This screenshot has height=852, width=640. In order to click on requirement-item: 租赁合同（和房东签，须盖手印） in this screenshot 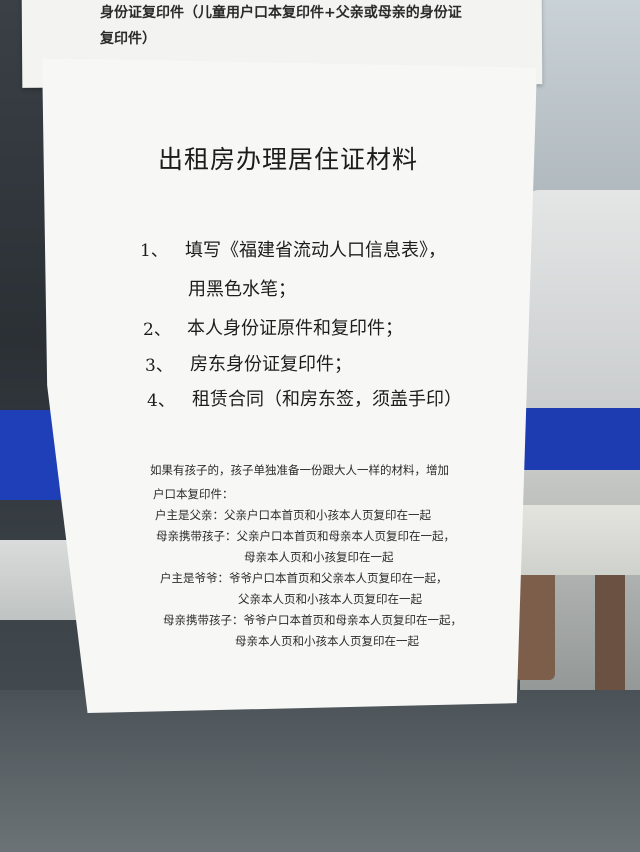, I will do `click(327, 399)`.